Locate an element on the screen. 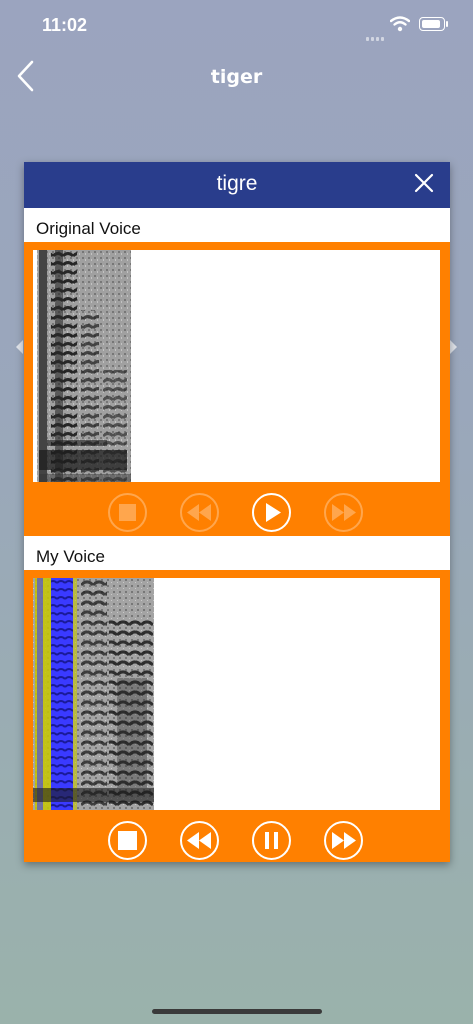 This screenshot has width=473, height=1024. nav-title: tiger is located at coordinates (236, 77).